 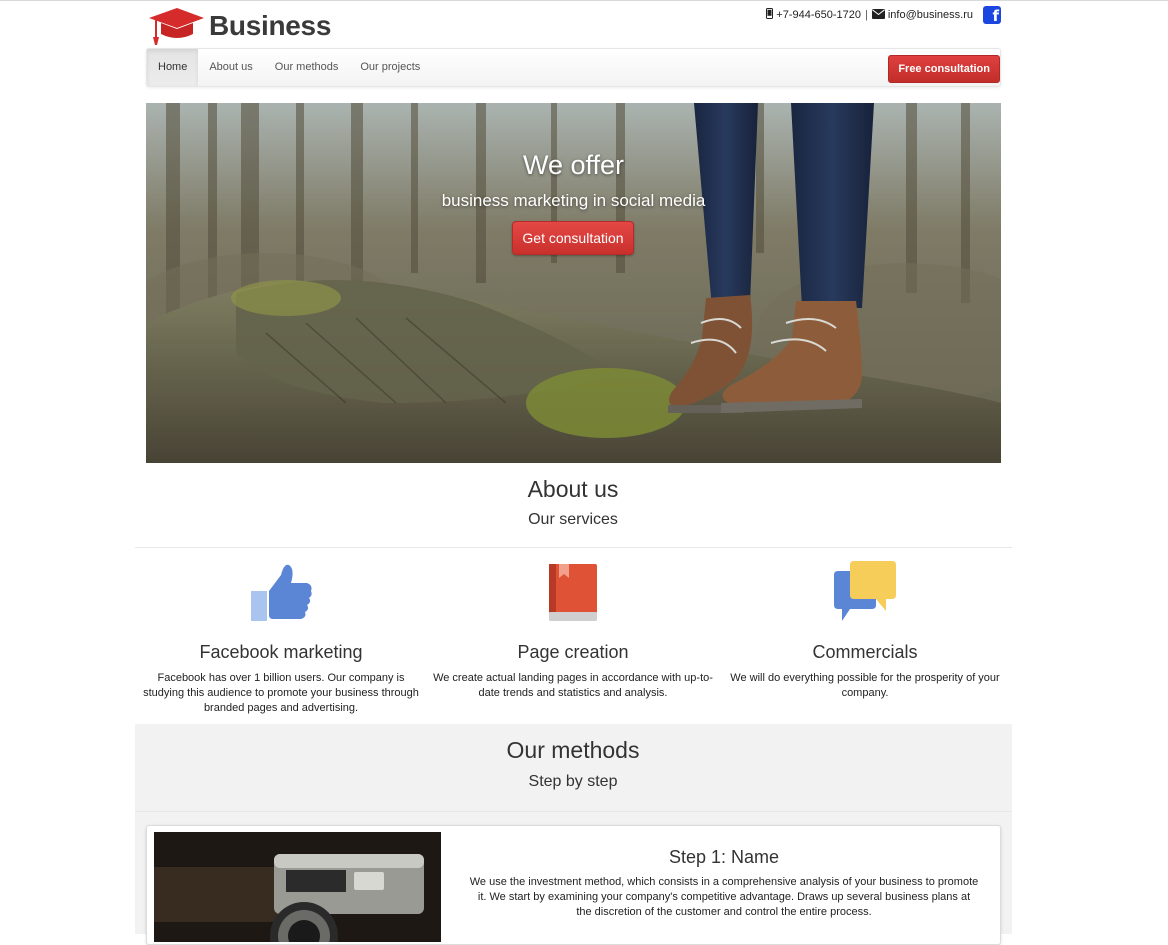 I want to click on methods-subtitle: Step by step, so click(x=573, y=781).